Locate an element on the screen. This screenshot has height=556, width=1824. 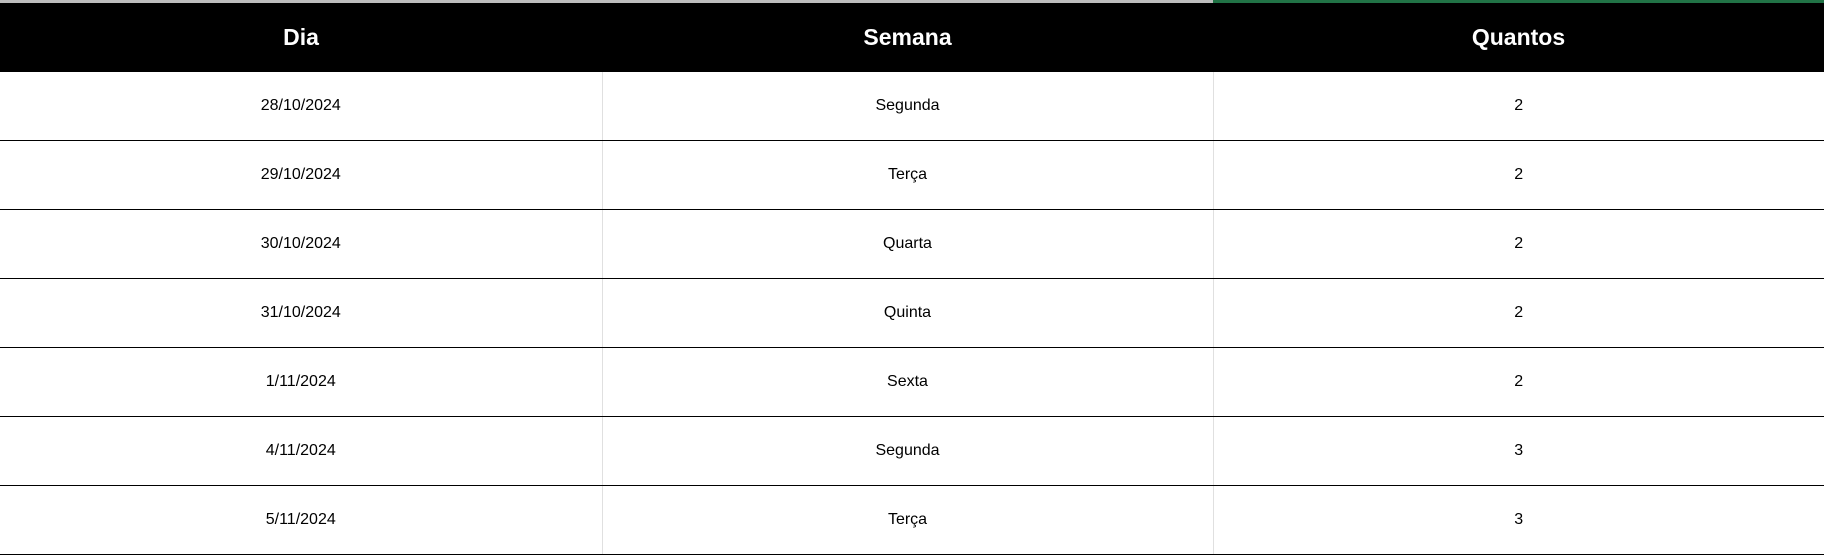
table-row: 5/11/2024 Terça 3 is located at coordinates (912, 520).